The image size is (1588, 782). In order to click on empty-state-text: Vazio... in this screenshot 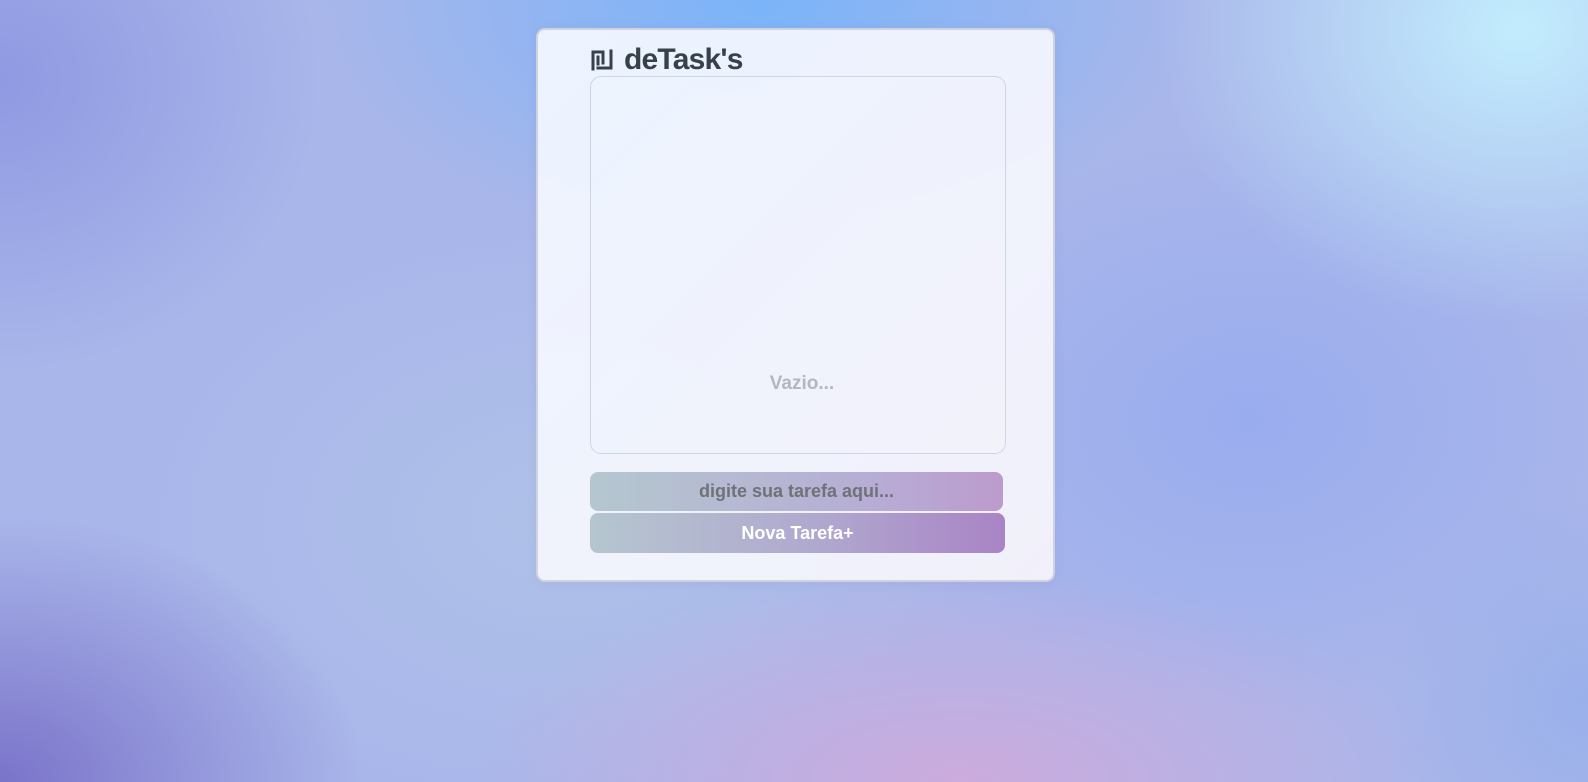, I will do `click(802, 383)`.